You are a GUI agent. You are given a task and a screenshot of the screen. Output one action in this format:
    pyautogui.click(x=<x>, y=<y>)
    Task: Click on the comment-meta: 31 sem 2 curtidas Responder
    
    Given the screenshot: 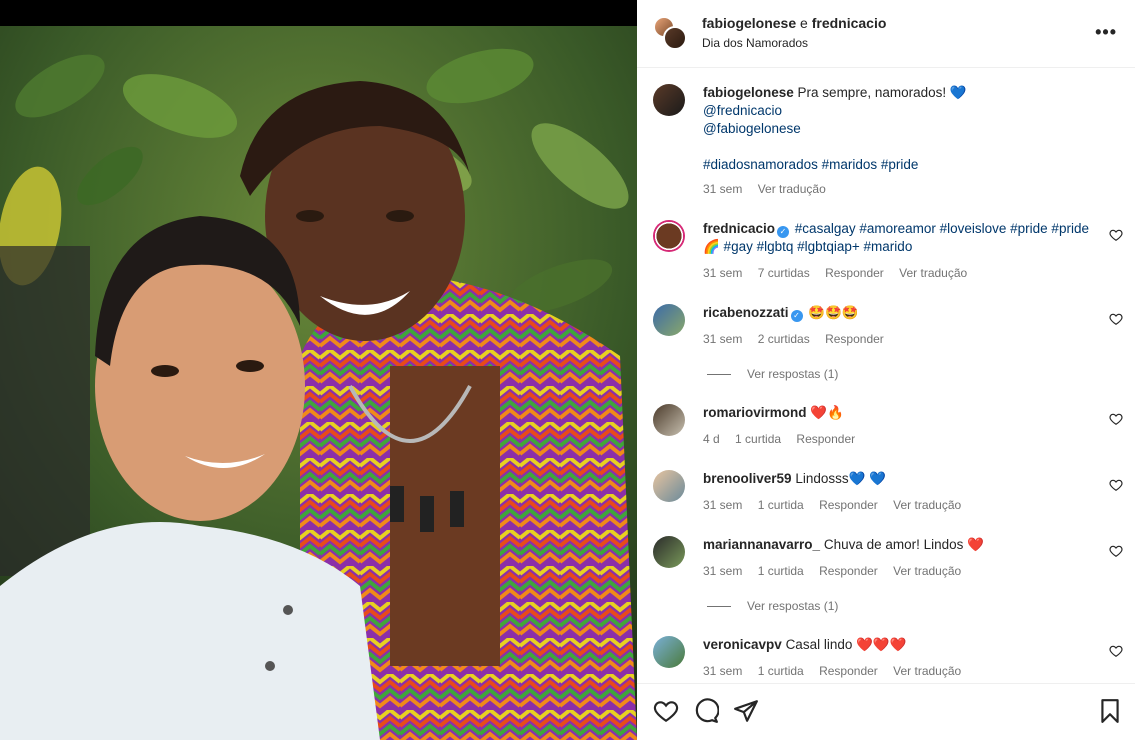 What is the action you would take?
    pyautogui.click(x=799, y=339)
    